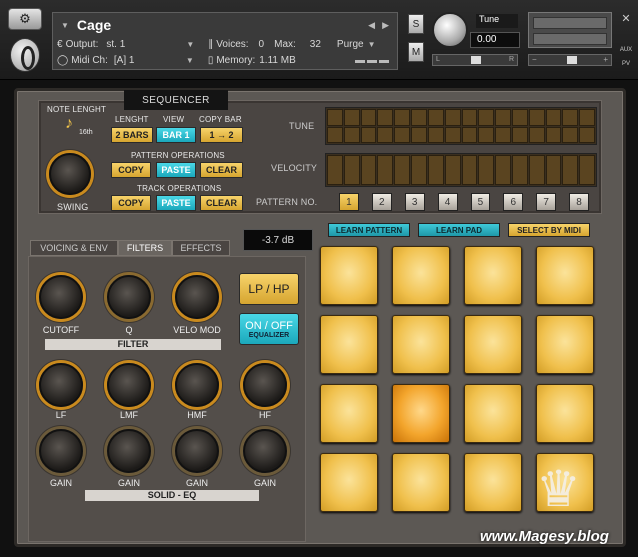 The width and height of the screenshot is (638, 557). I want to click on instrument-name: Cage, so click(94, 25).